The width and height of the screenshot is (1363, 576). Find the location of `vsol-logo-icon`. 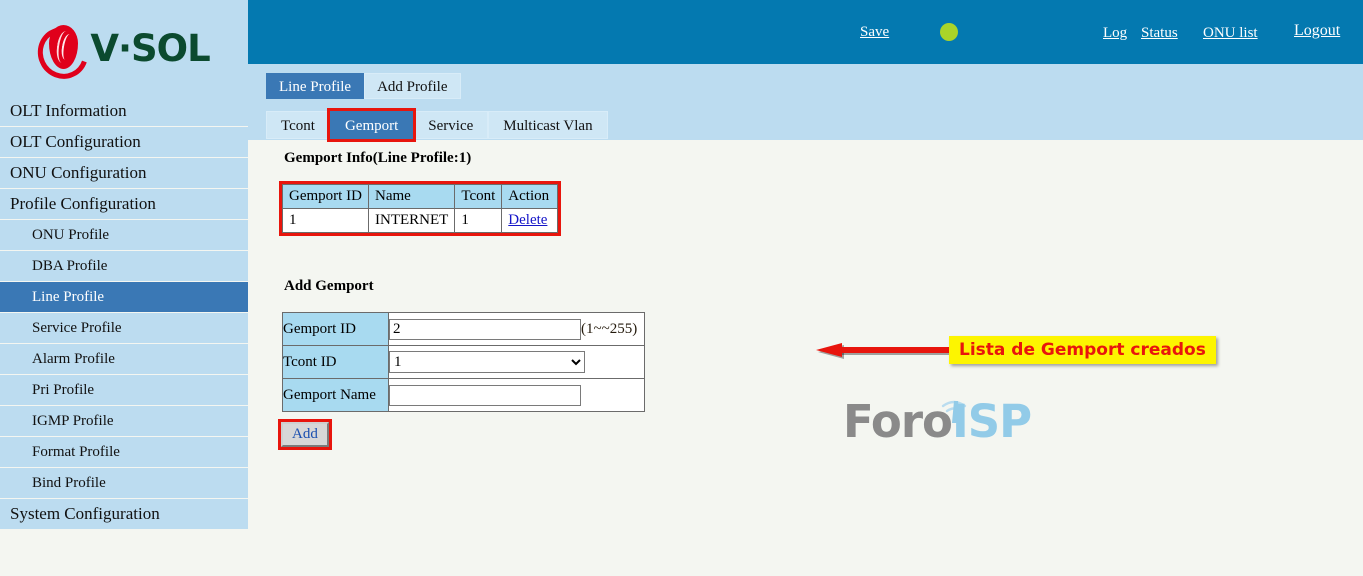

vsol-logo-icon is located at coordinates (63, 53).